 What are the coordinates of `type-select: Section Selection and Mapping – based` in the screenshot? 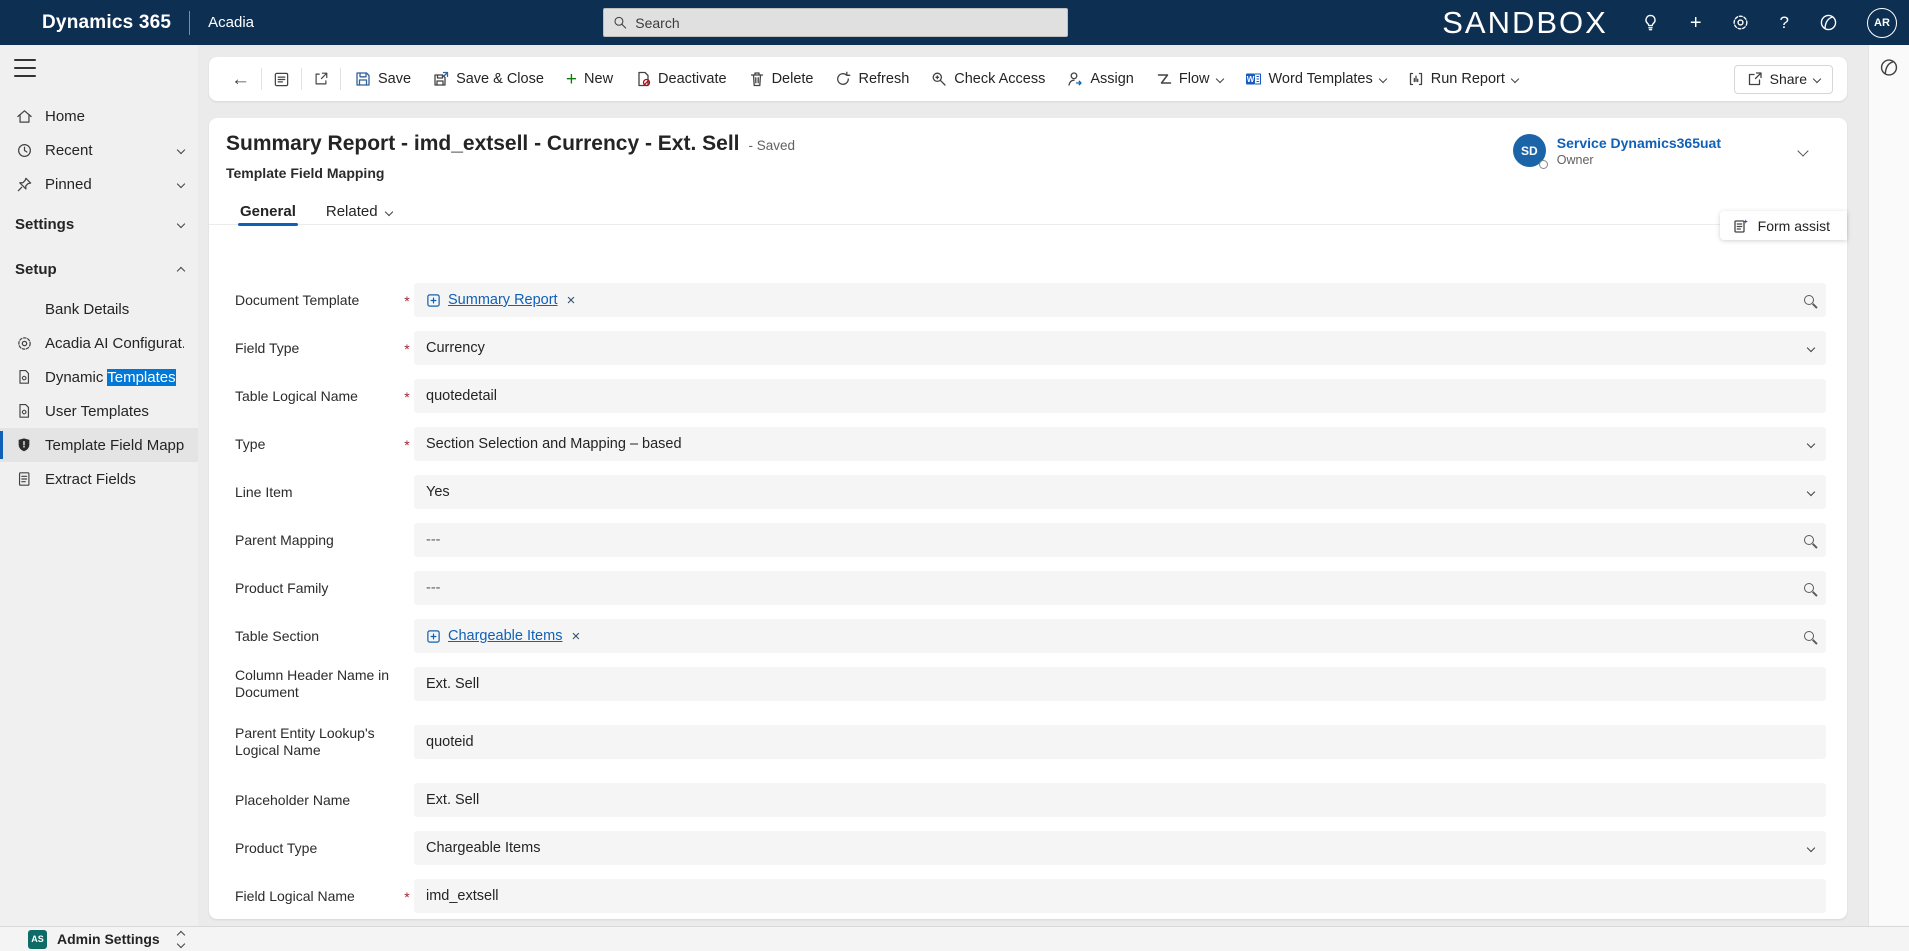 It's located at (1120, 444).